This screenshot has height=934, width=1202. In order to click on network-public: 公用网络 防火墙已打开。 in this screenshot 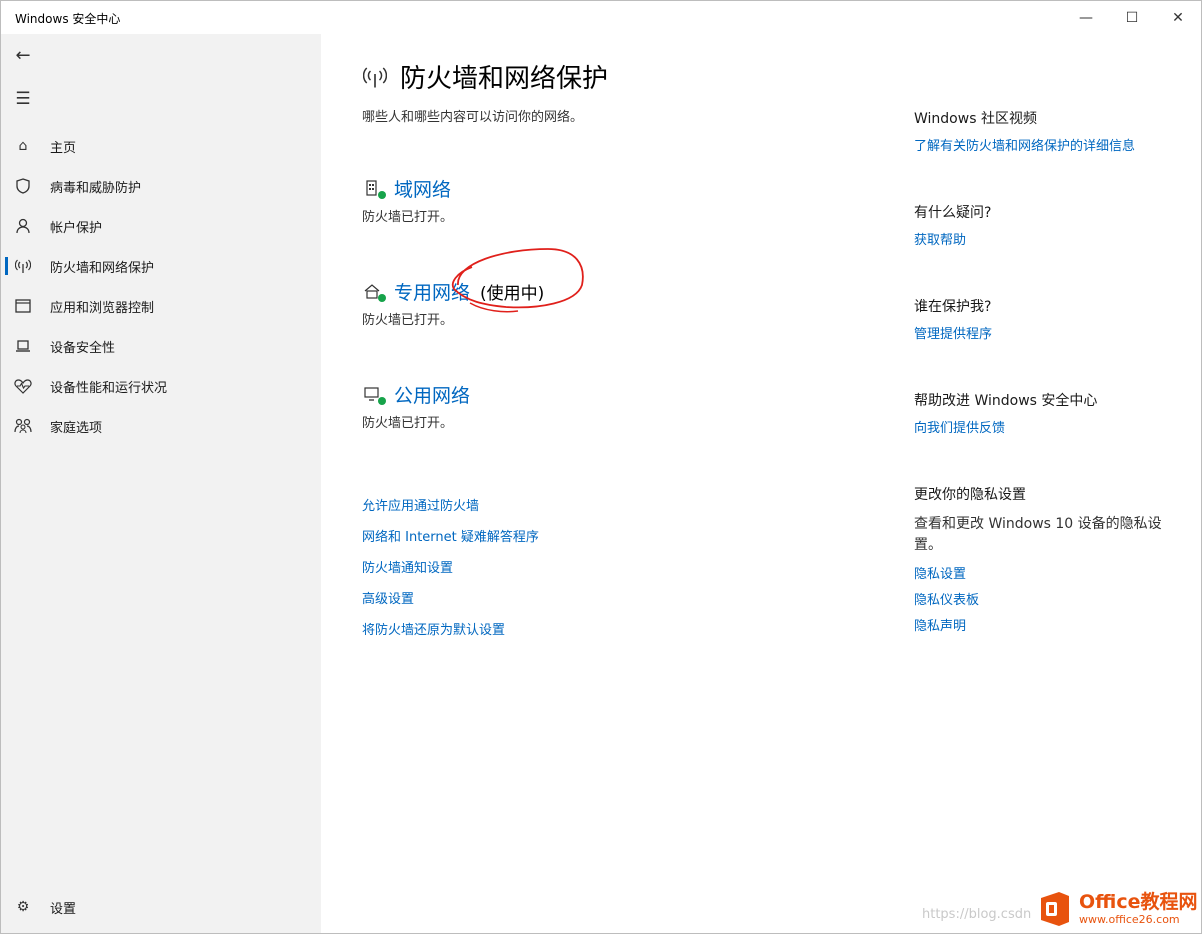, I will do `click(416, 406)`.